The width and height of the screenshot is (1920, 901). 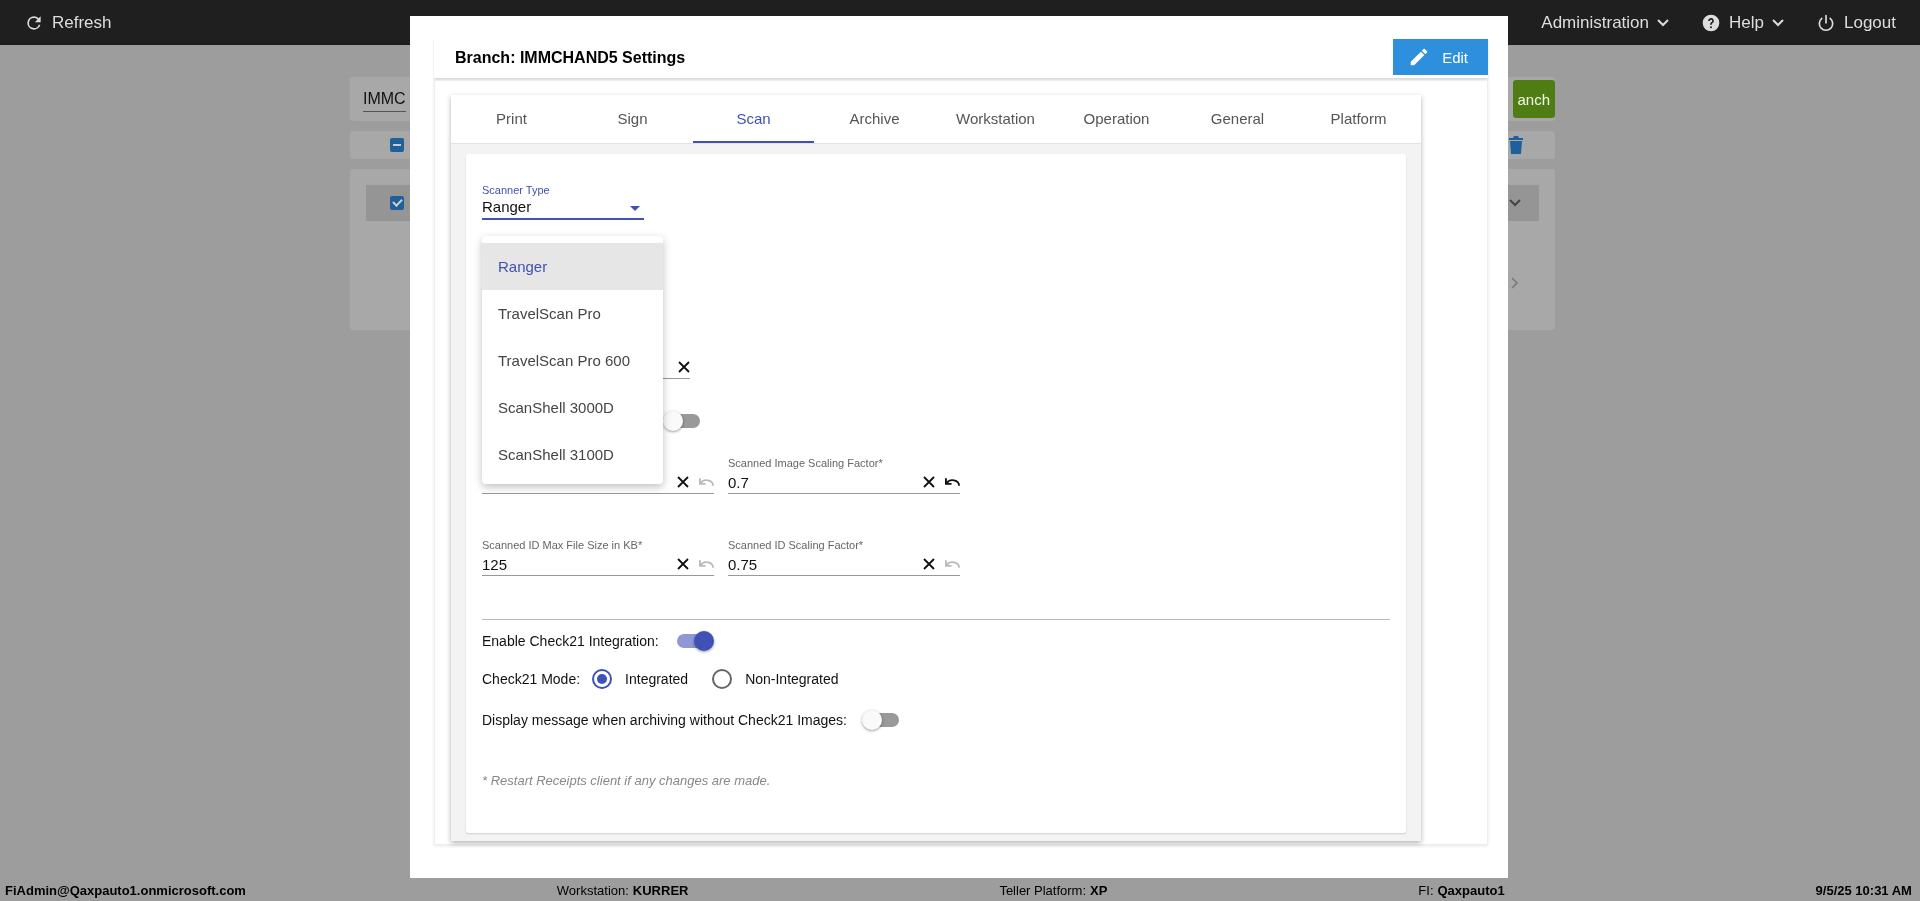 What do you see at coordinates (664, 720) in the screenshot?
I see `setting-label: Display message when archiving without Check21 Images:` at bounding box center [664, 720].